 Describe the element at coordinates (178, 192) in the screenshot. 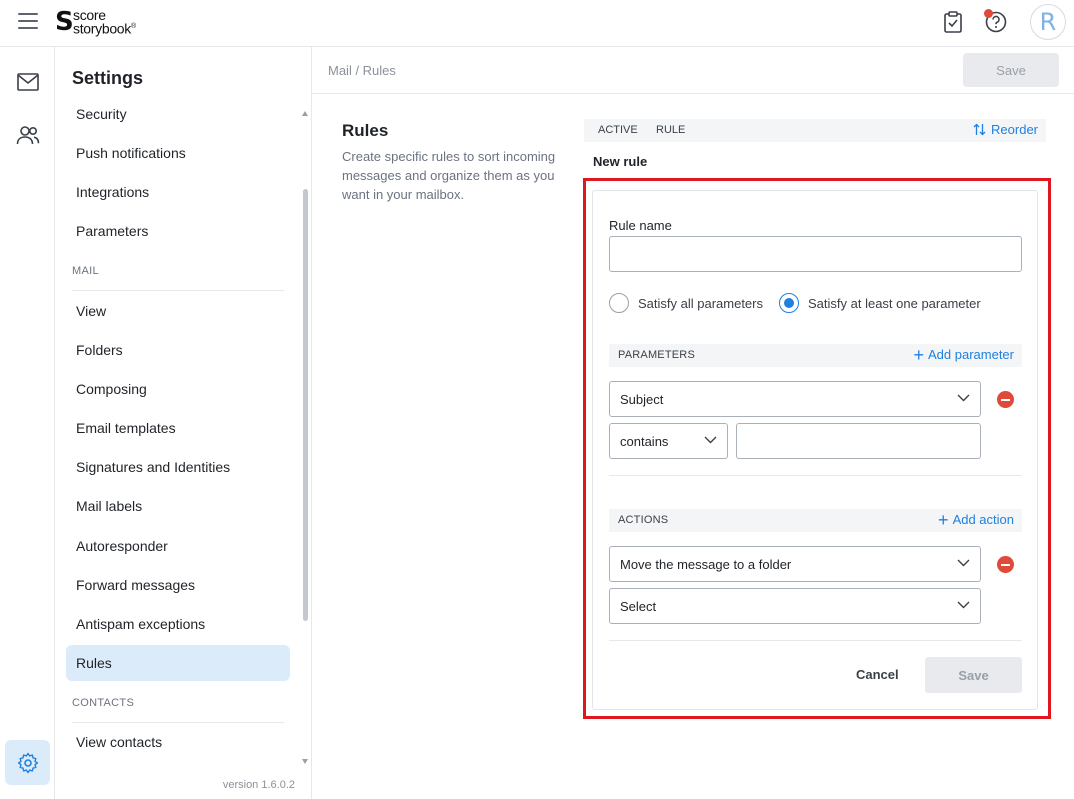

I see `nav-item-integrations: Integrations` at that location.